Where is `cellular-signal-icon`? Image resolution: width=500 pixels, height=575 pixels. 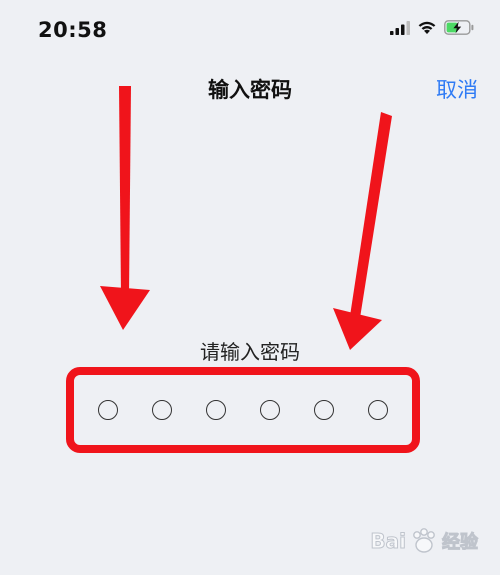
cellular-signal-icon is located at coordinates (400, 27).